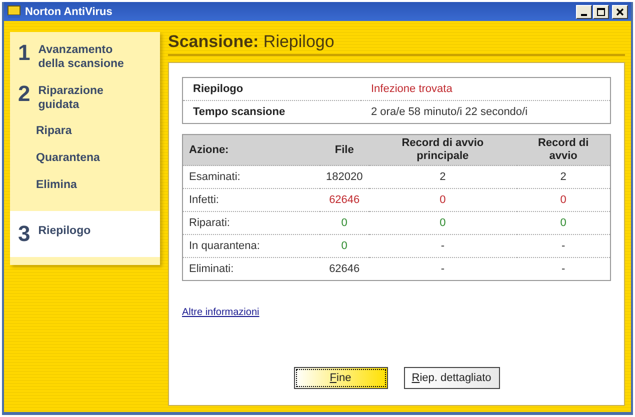 This screenshot has width=635, height=417. Describe the element at coordinates (69, 12) in the screenshot. I see `window-title: Norton AntiVirus` at that location.